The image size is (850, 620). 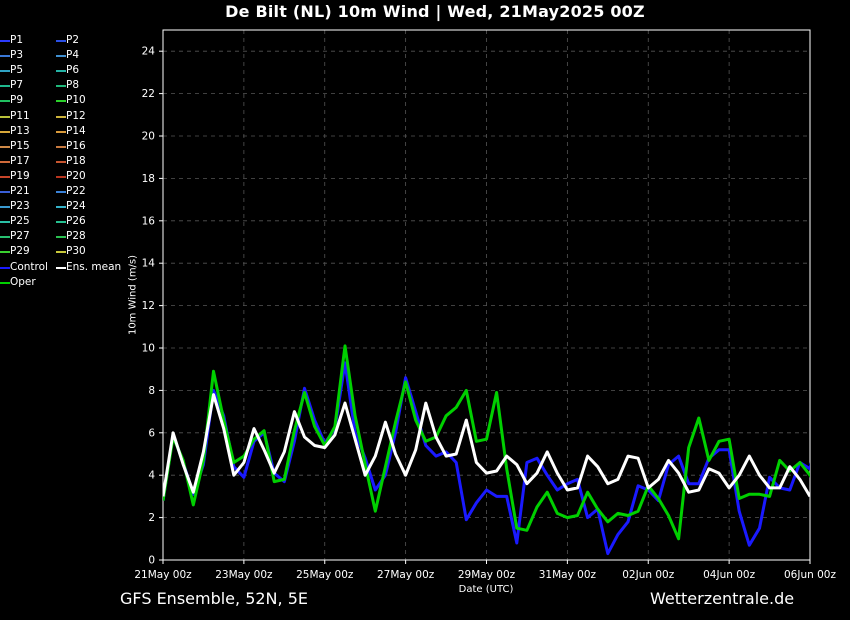 I want to click on x-tick-label: 25May 00z, so click(x=325, y=575).